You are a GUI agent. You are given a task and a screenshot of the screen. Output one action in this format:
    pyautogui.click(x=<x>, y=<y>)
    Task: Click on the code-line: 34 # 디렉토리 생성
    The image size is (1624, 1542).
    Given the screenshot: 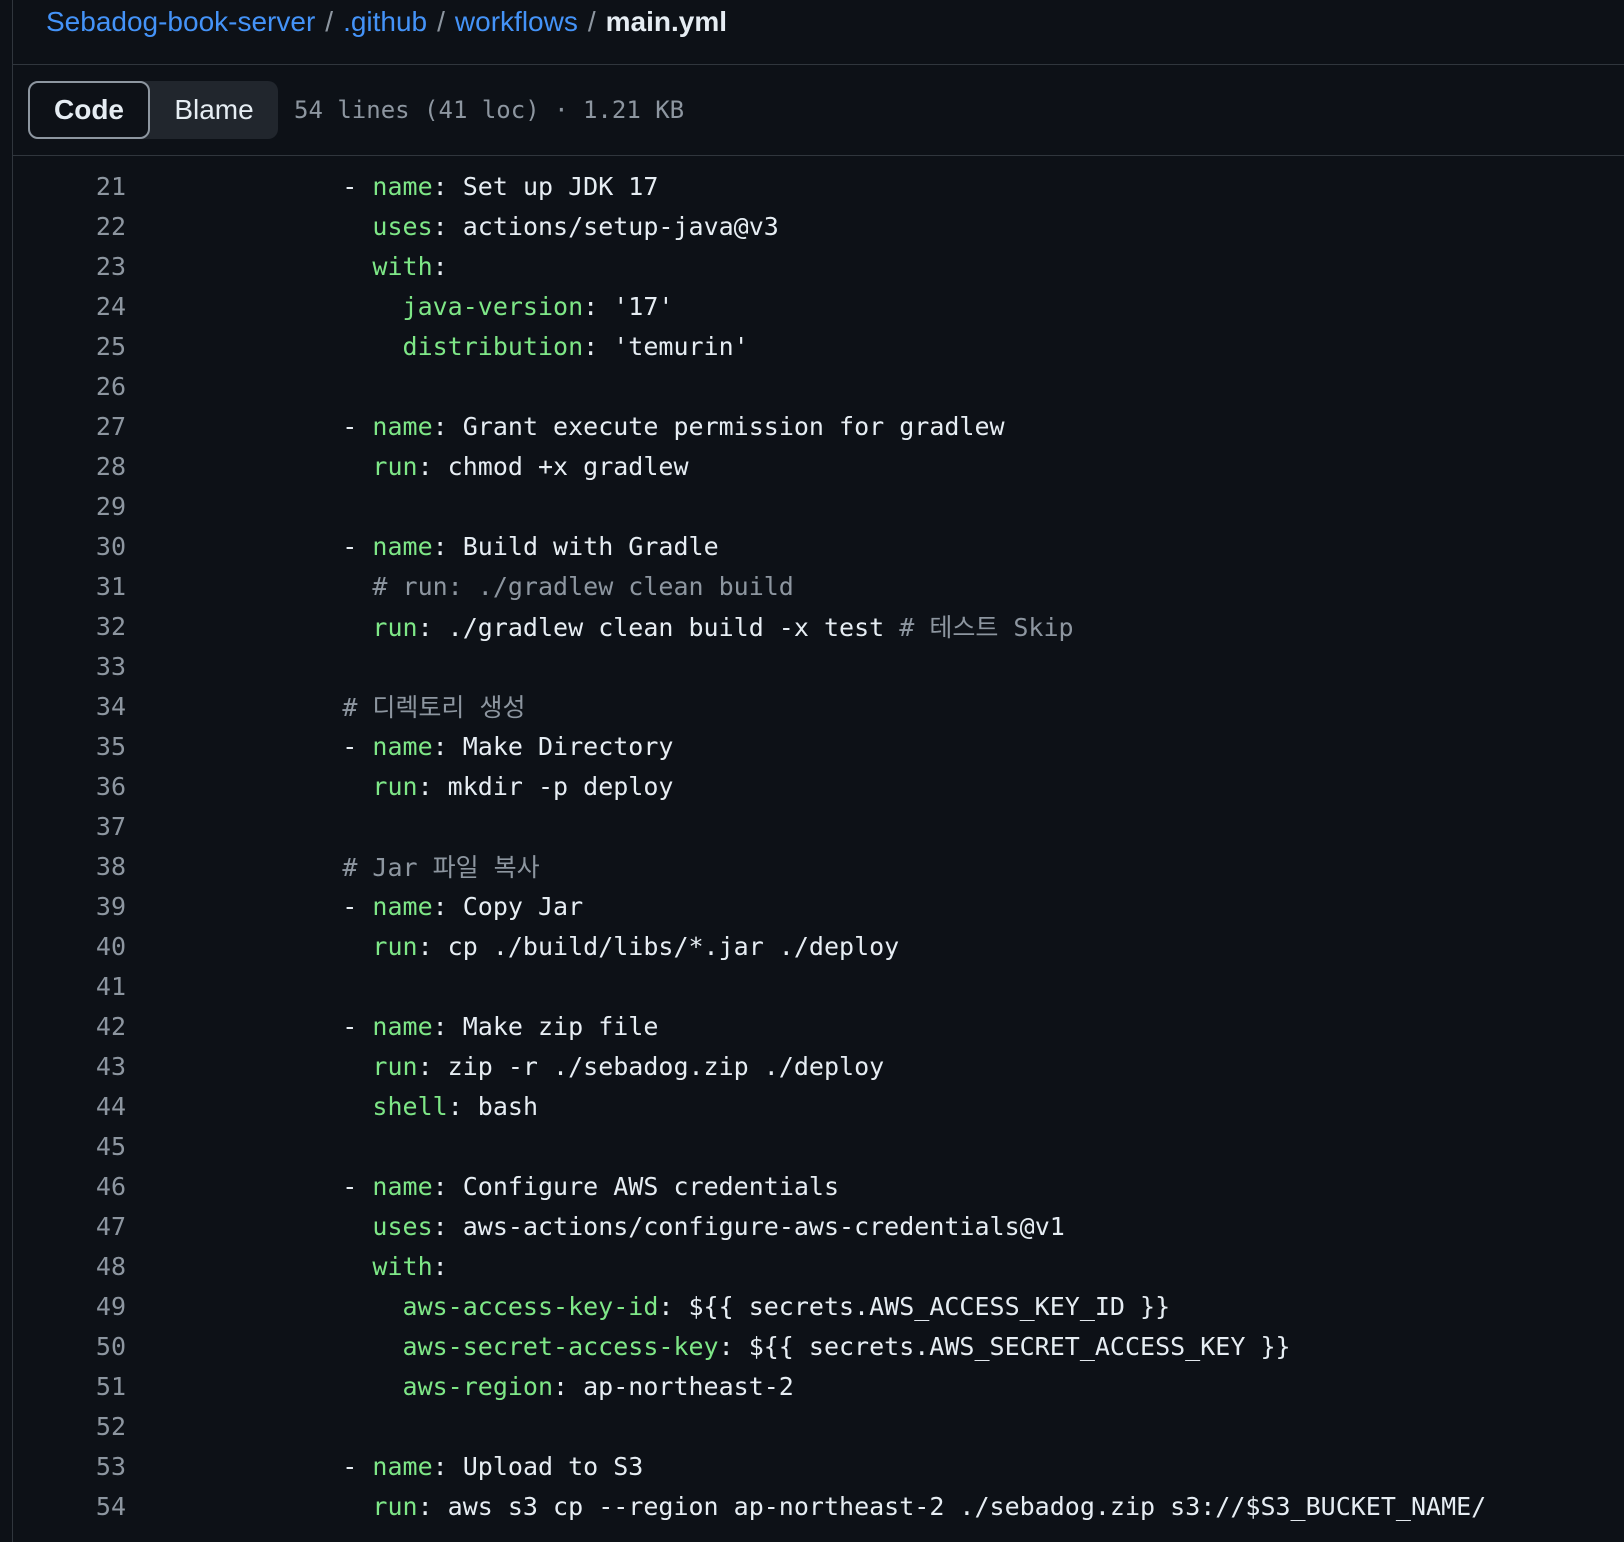 What is the action you would take?
    pyautogui.click(x=818, y=706)
    